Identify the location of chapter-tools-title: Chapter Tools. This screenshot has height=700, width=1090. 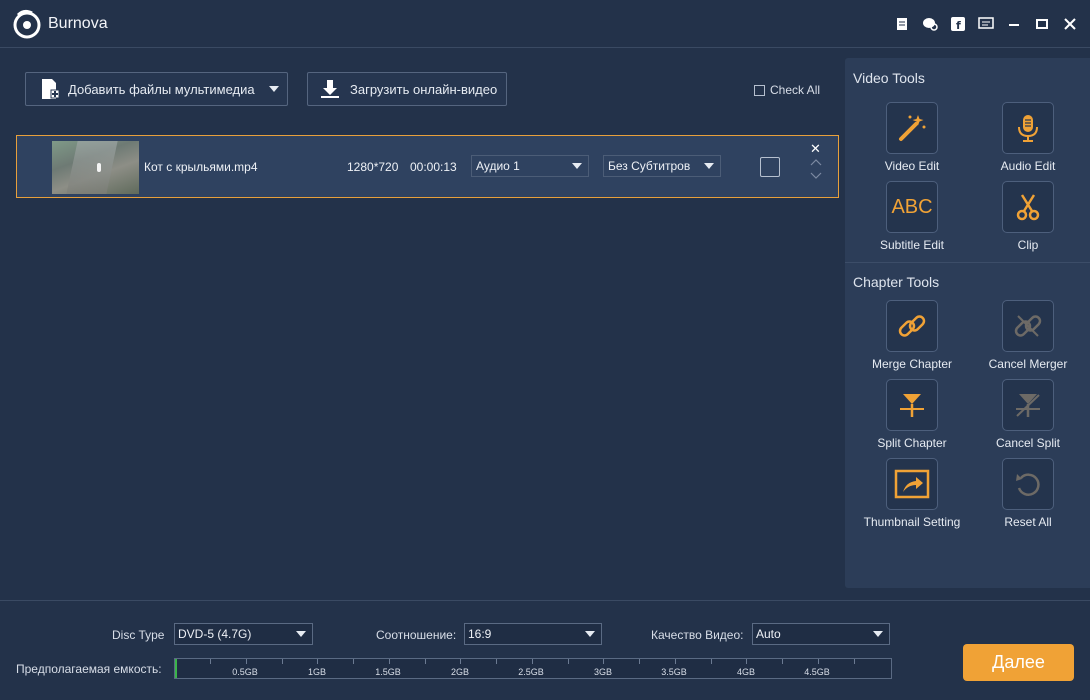
(896, 282).